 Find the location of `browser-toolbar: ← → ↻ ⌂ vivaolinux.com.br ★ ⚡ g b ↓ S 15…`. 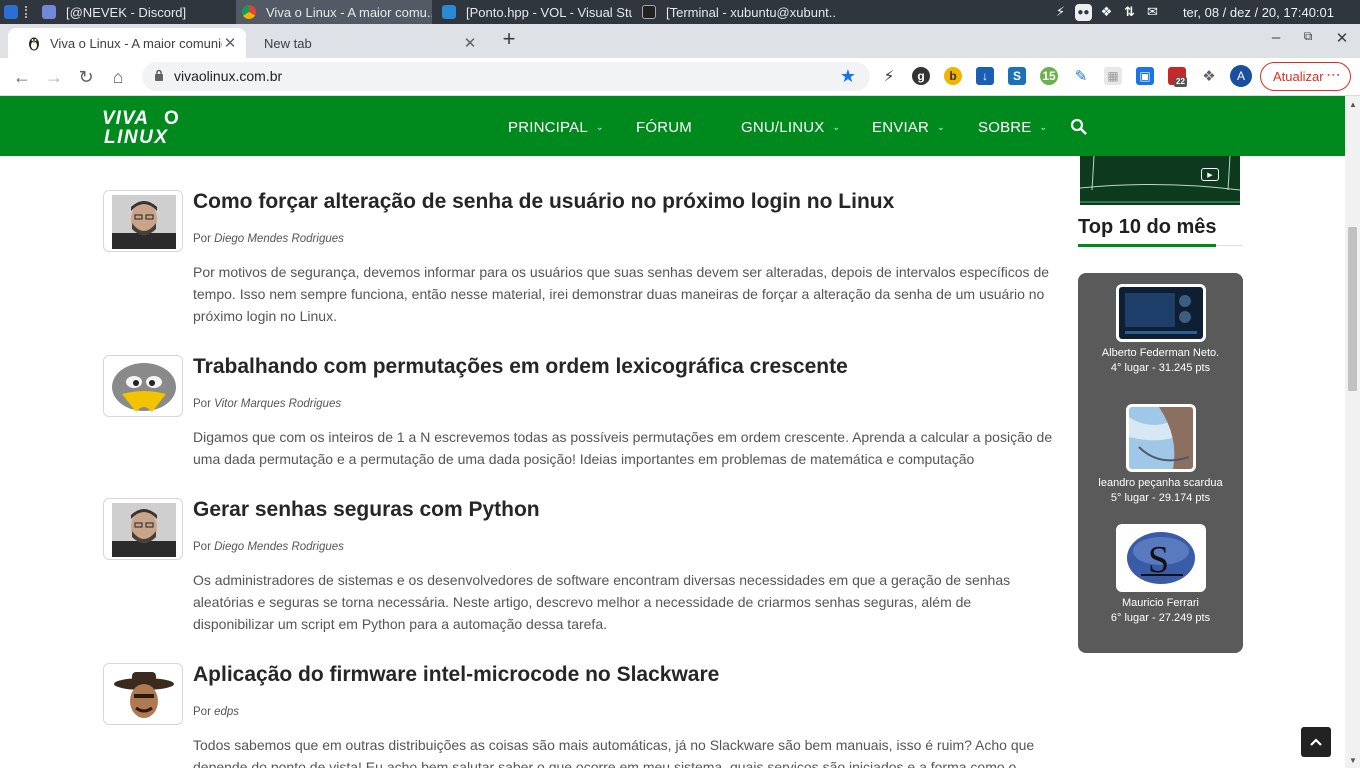

browser-toolbar: ← → ↻ ⌂ vivaolinux.com.br ★ ⚡ g b ↓ S 15… is located at coordinates (680, 77).